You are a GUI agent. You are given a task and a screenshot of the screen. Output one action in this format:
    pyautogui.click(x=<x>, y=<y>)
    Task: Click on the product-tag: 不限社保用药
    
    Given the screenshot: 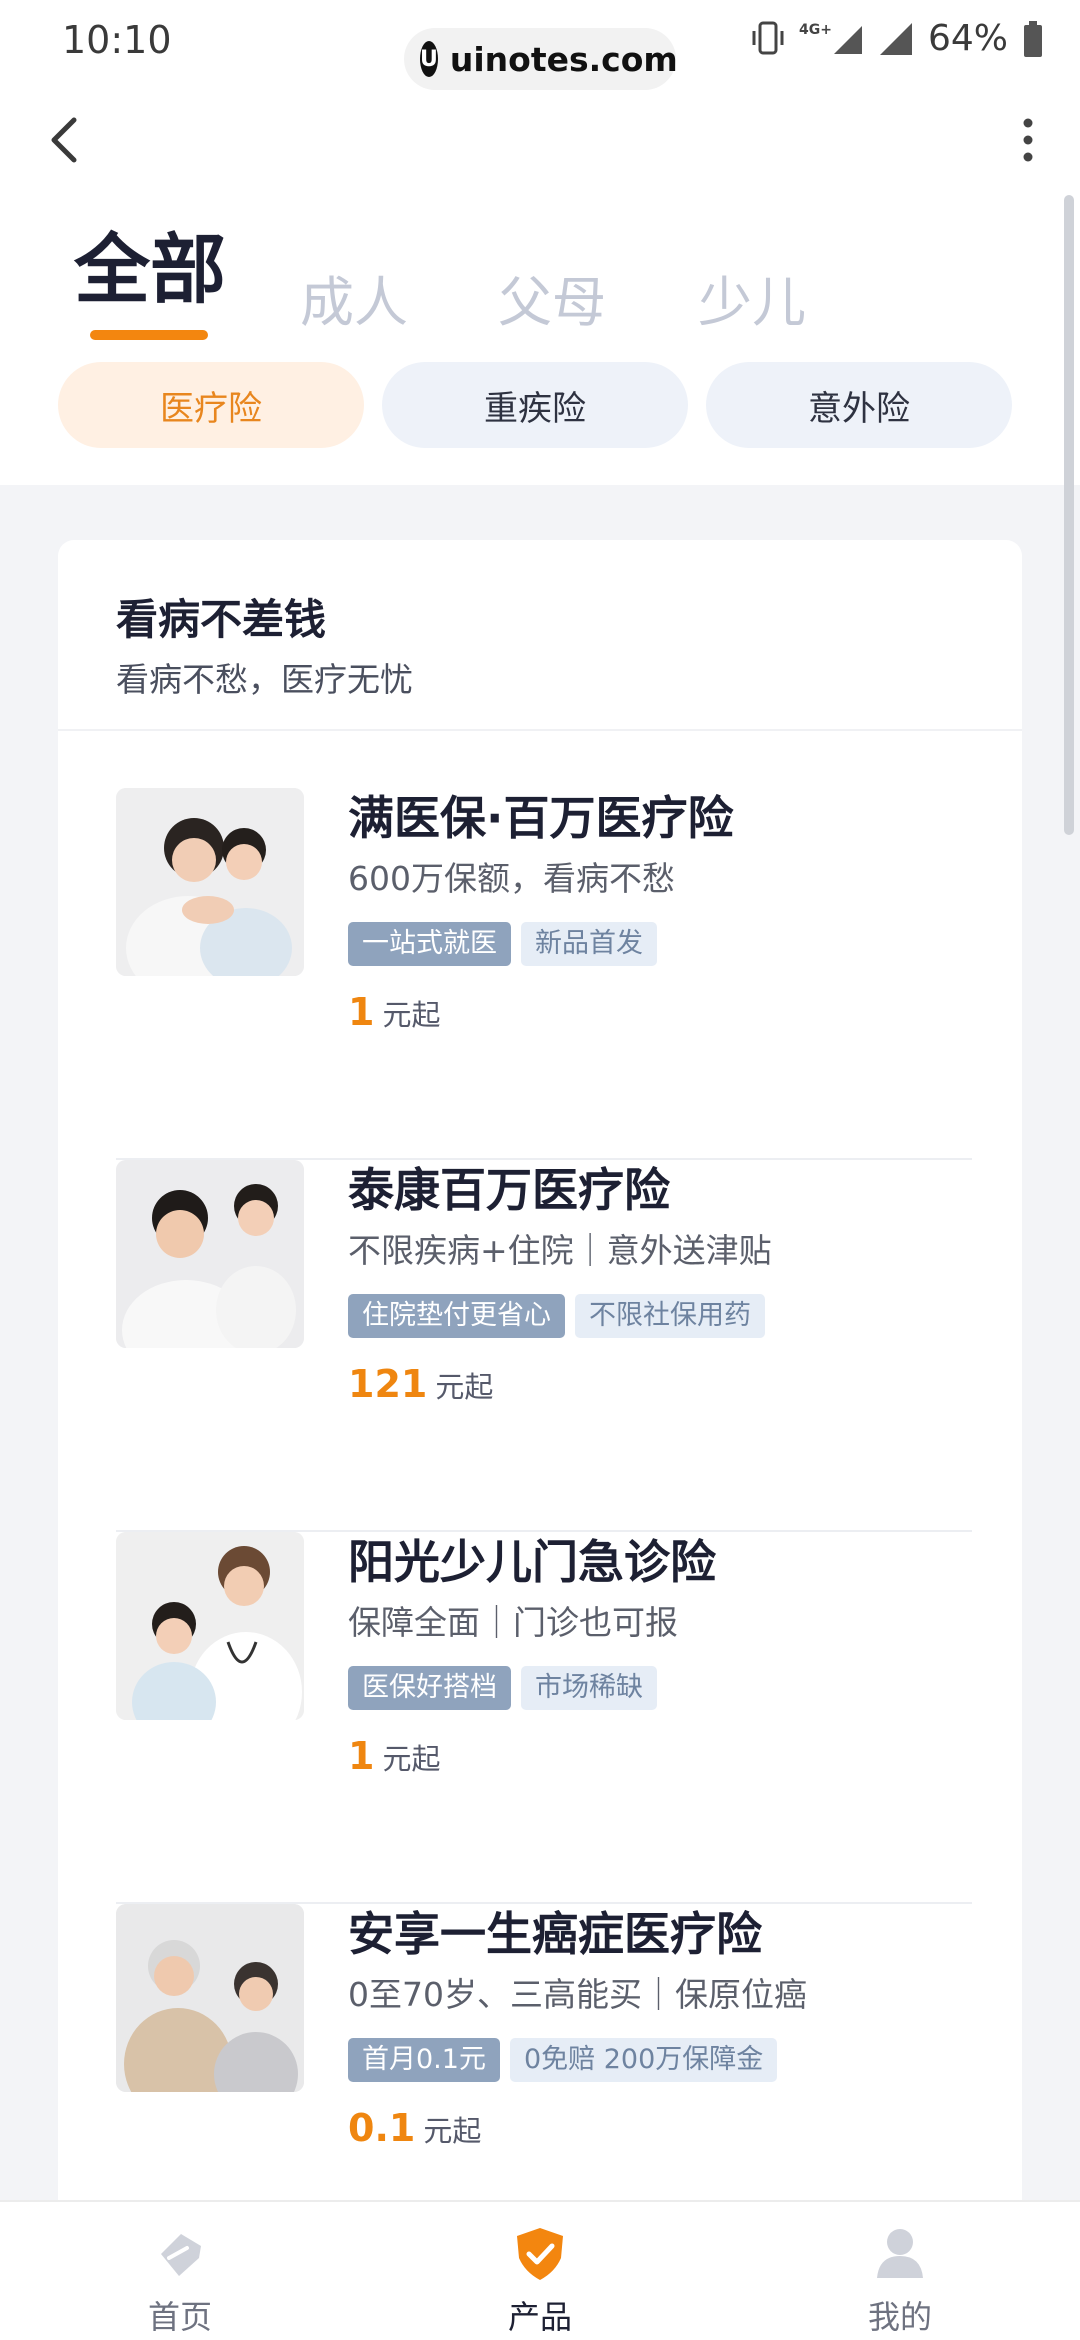 What is the action you would take?
    pyautogui.click(x=670, y=1316)
    